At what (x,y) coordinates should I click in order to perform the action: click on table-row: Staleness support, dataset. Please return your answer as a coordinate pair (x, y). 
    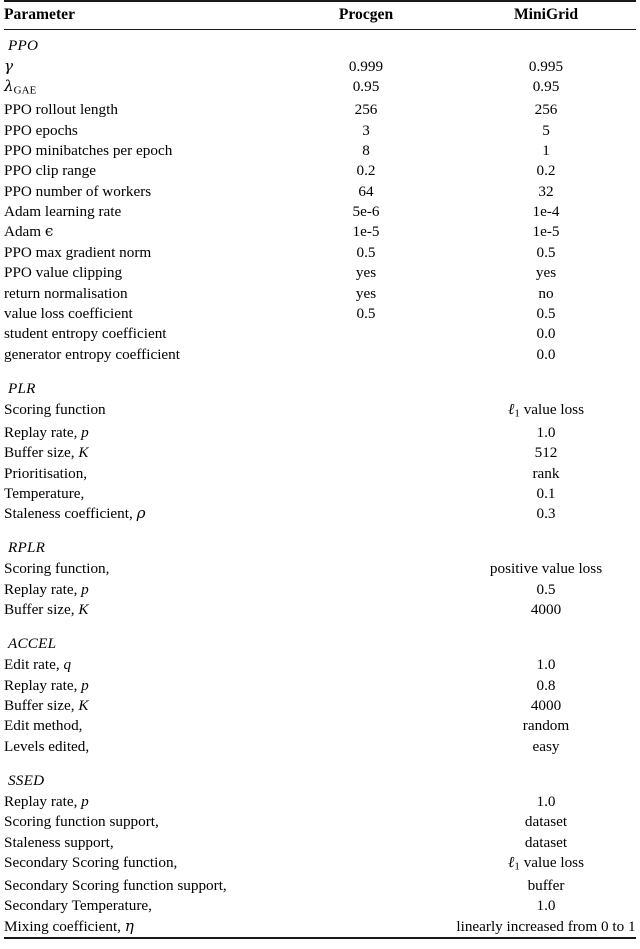
    Looking at the image, I should click on (320, 842).